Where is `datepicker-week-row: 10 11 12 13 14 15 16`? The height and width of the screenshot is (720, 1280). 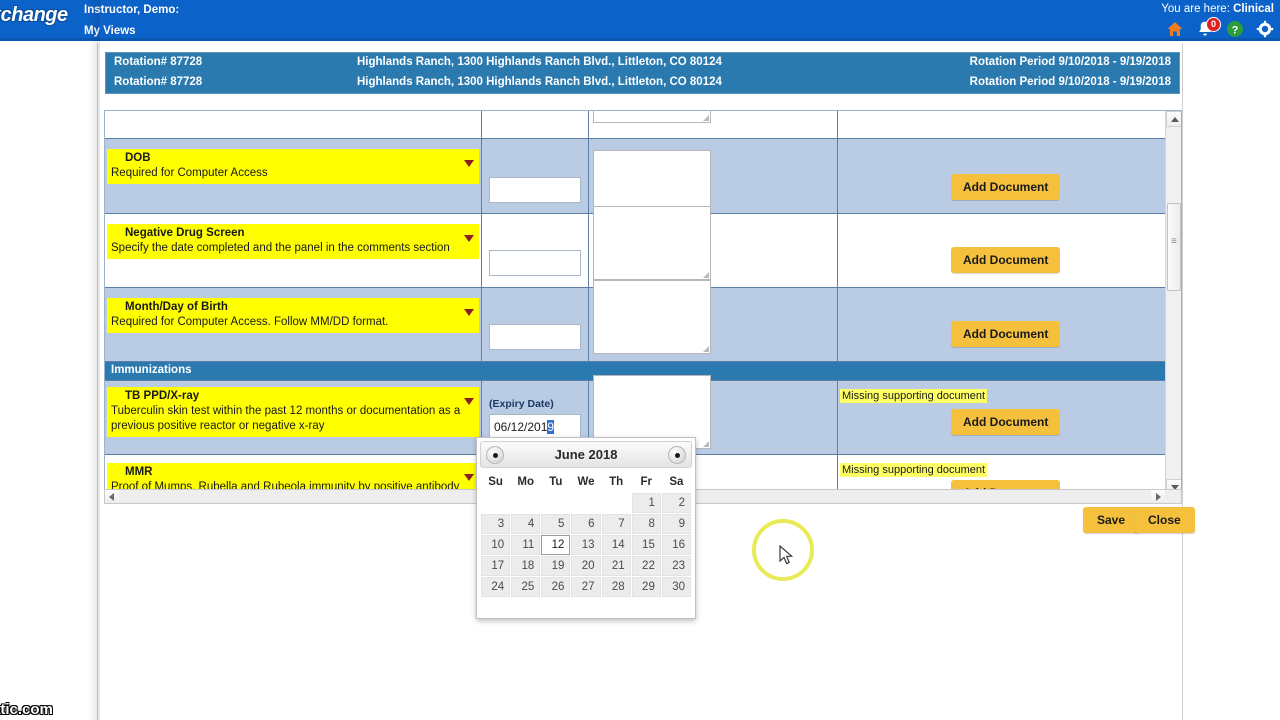 datepicker-week-row: 10 11 12 13 14 15 16 is located at coordinates (586, 545).